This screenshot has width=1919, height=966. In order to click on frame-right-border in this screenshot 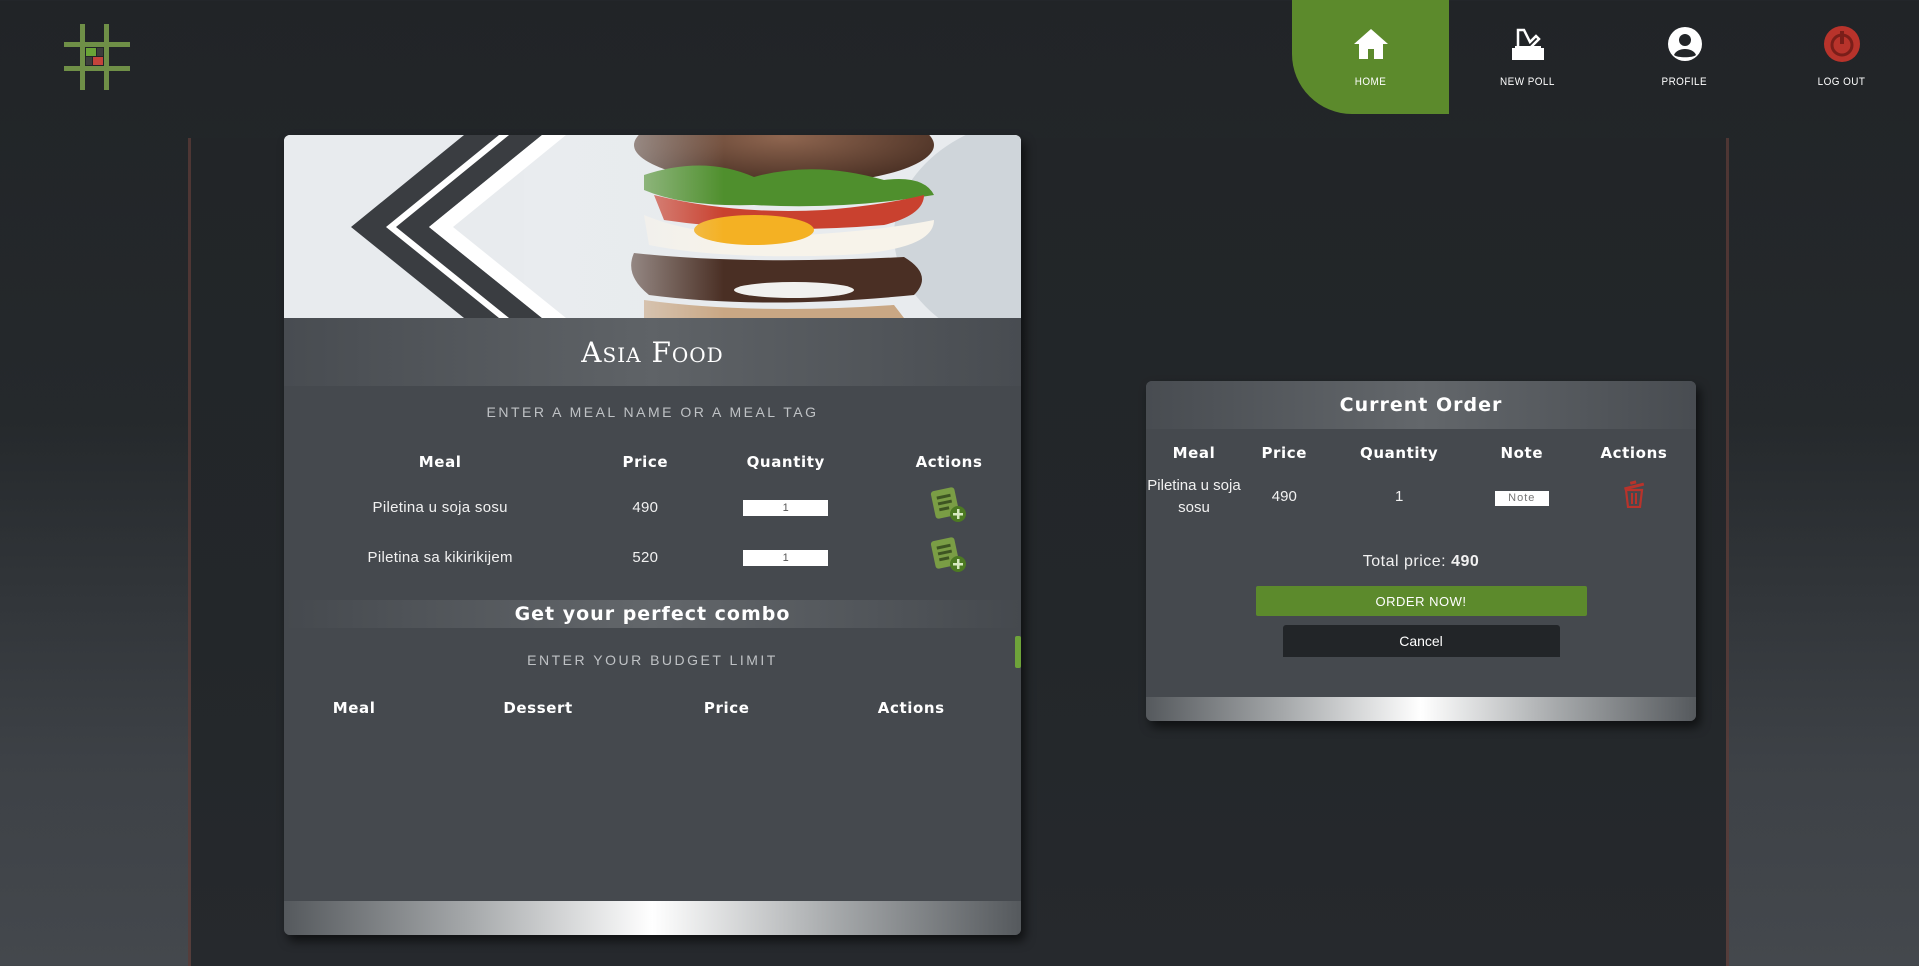, I will do `click(1727, 552)`.